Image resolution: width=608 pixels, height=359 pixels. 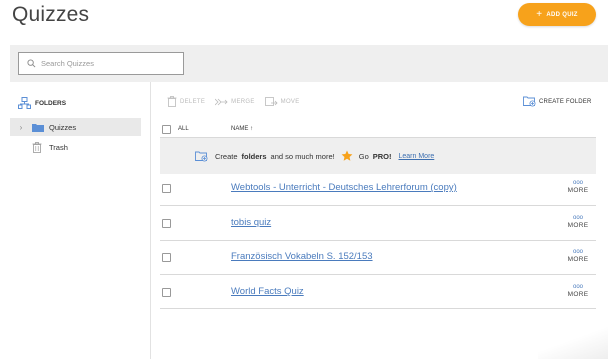 What do you see at coordinates (63, 127) in the screenshot?
I see `sidebar-item-label: Quizzes` at bounding box center [63, 127].